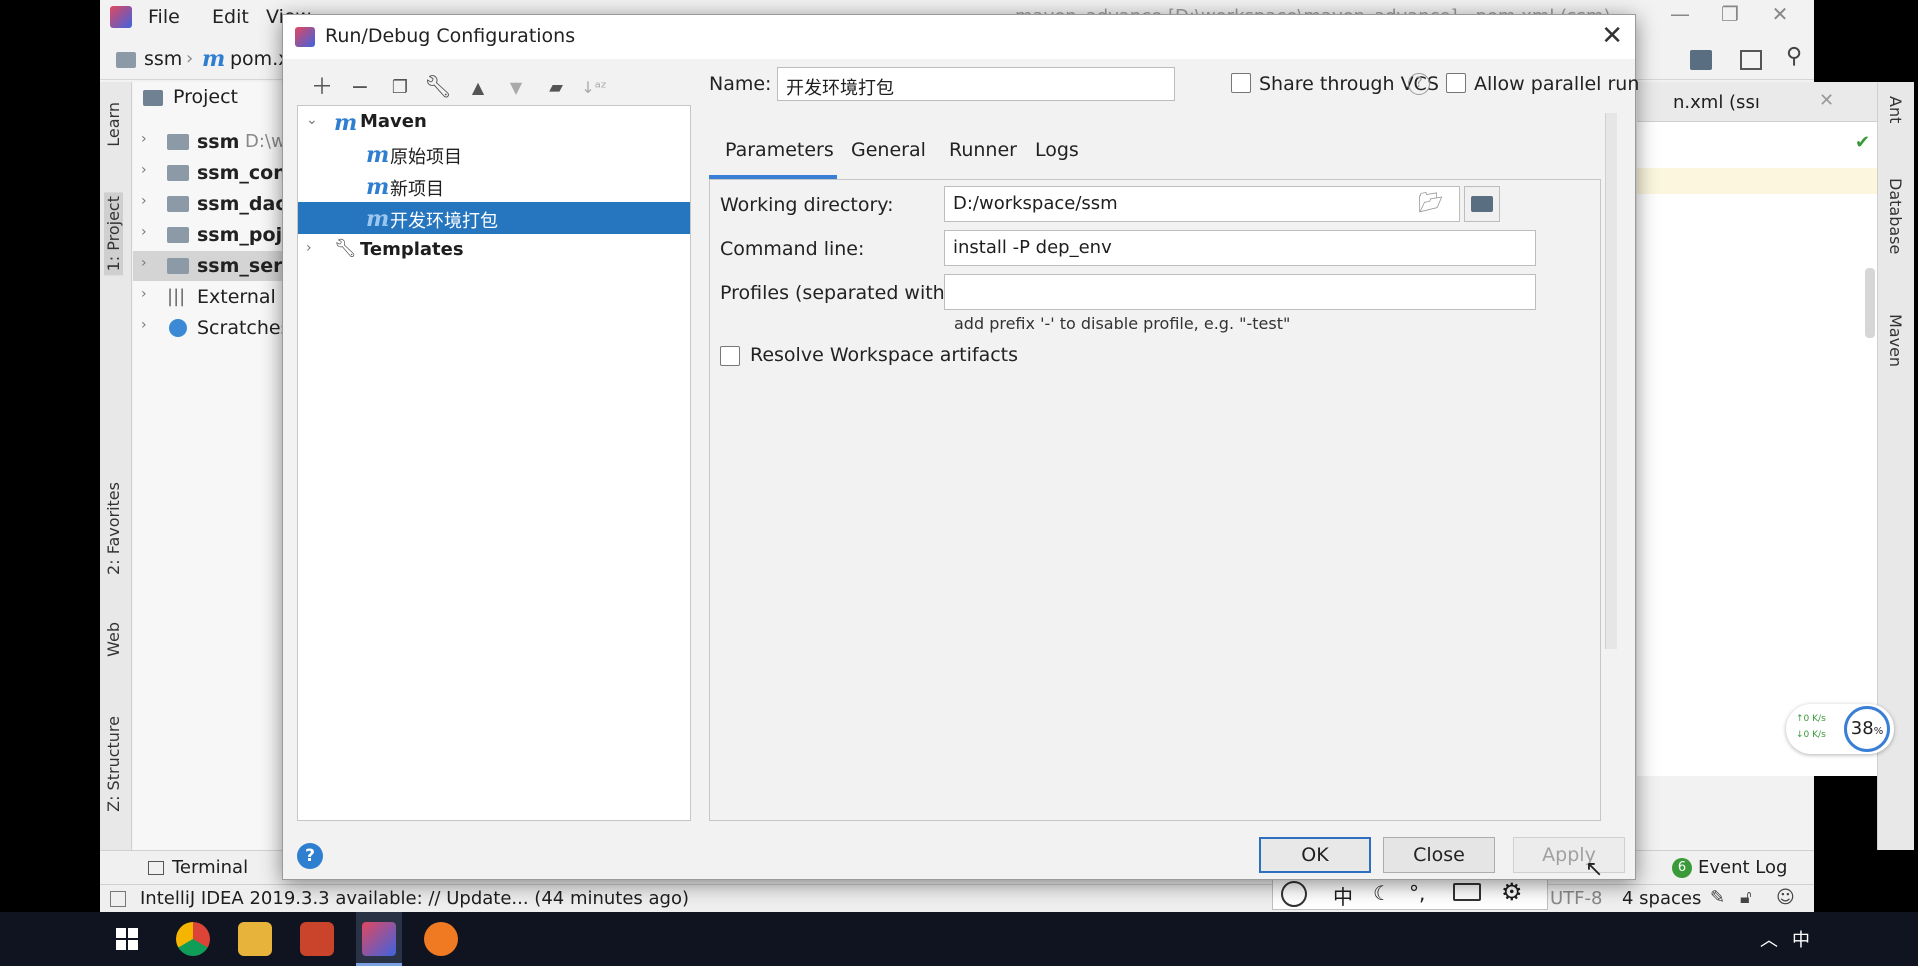  I want to click on dialog-help-icon: ?, so click(310, 856).